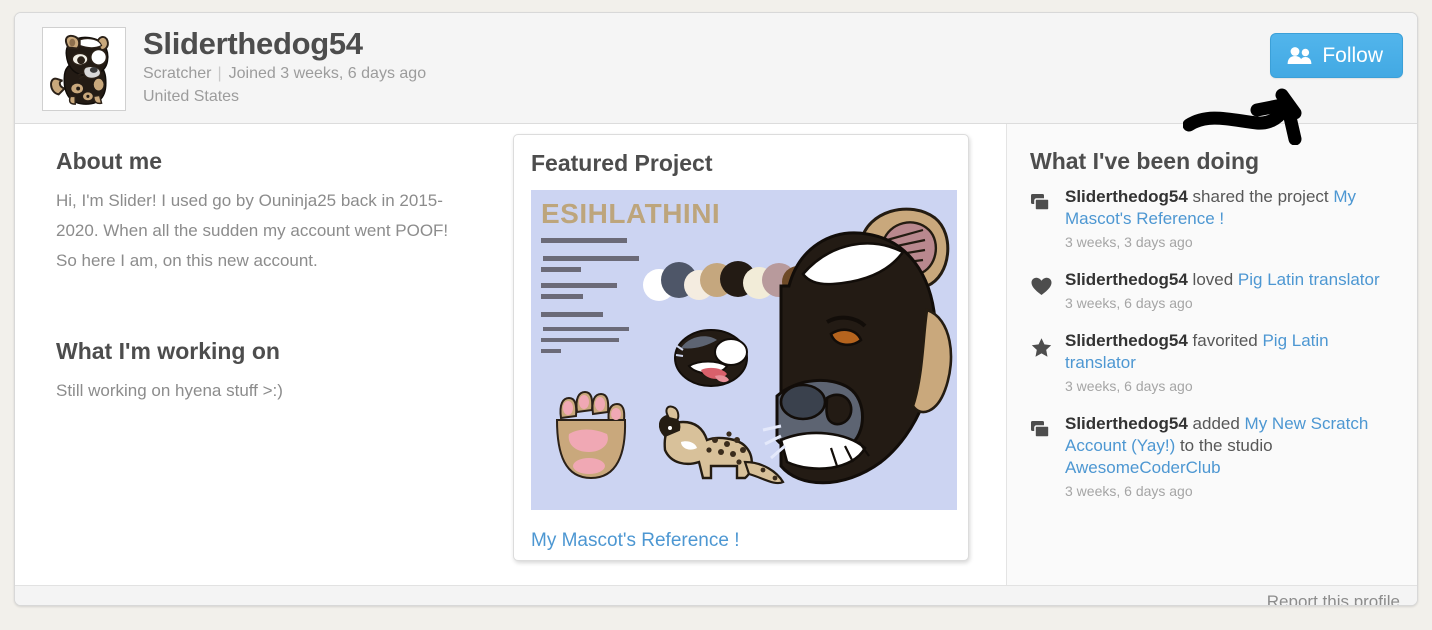 Image resolution: width=1432 pixels, height=630 pixels. What do you see at coordinates (327, 73) in the screenshot?
I see `profile-joined: Joined 3 weeks, 6 days ago` at bounding box center [327, 73].